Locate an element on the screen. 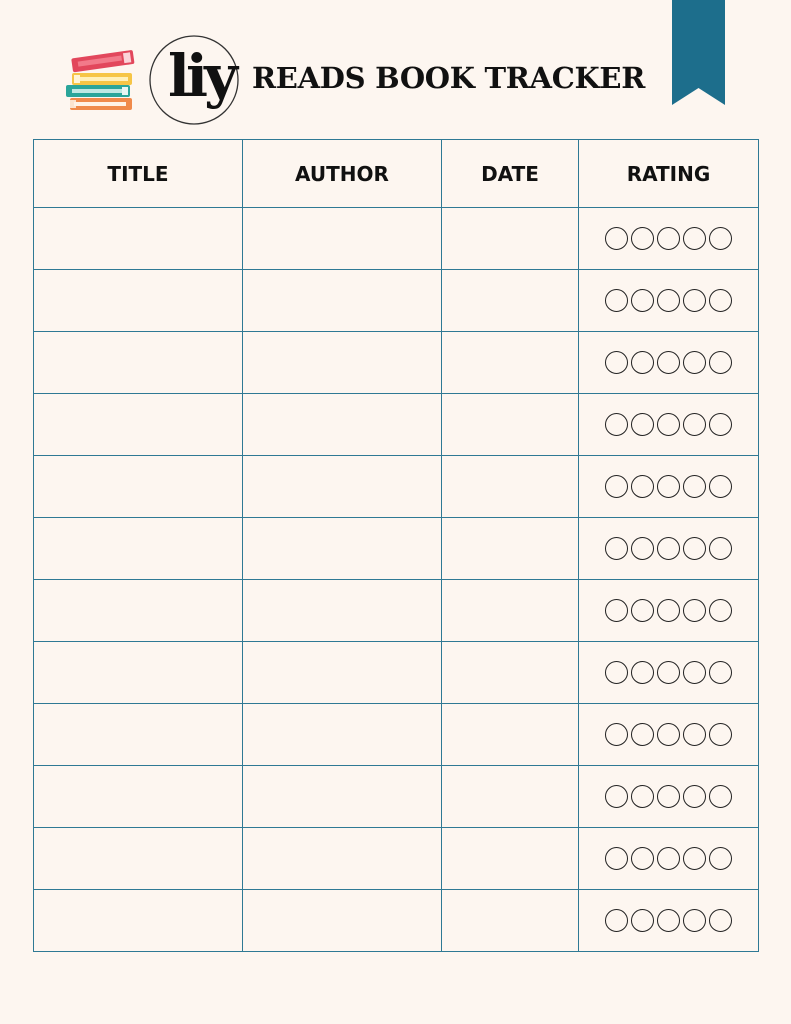 The image size is (791, 1024). bookmark-ribbon-icon is located at coordinates (698, 52).